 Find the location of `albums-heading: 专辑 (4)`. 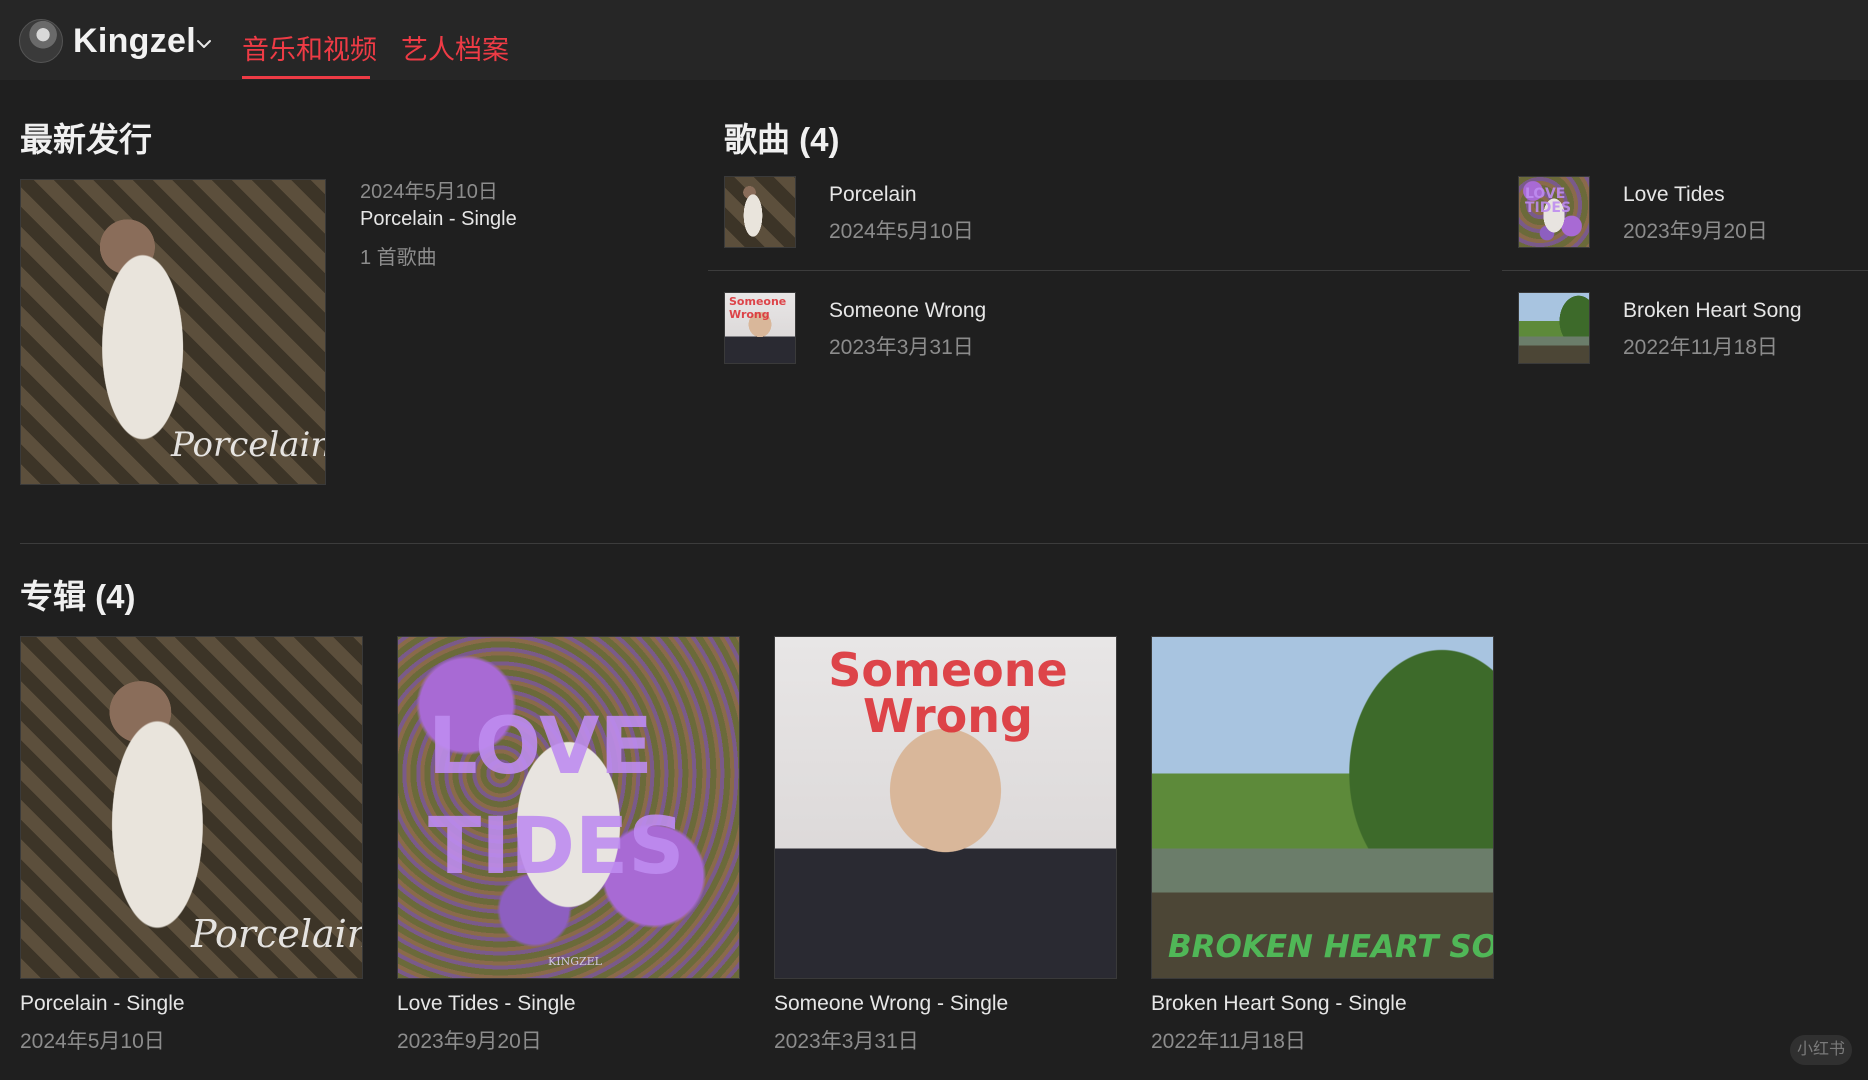

albums-heading: 专辑 (4) is located at coordinates (78, 594).